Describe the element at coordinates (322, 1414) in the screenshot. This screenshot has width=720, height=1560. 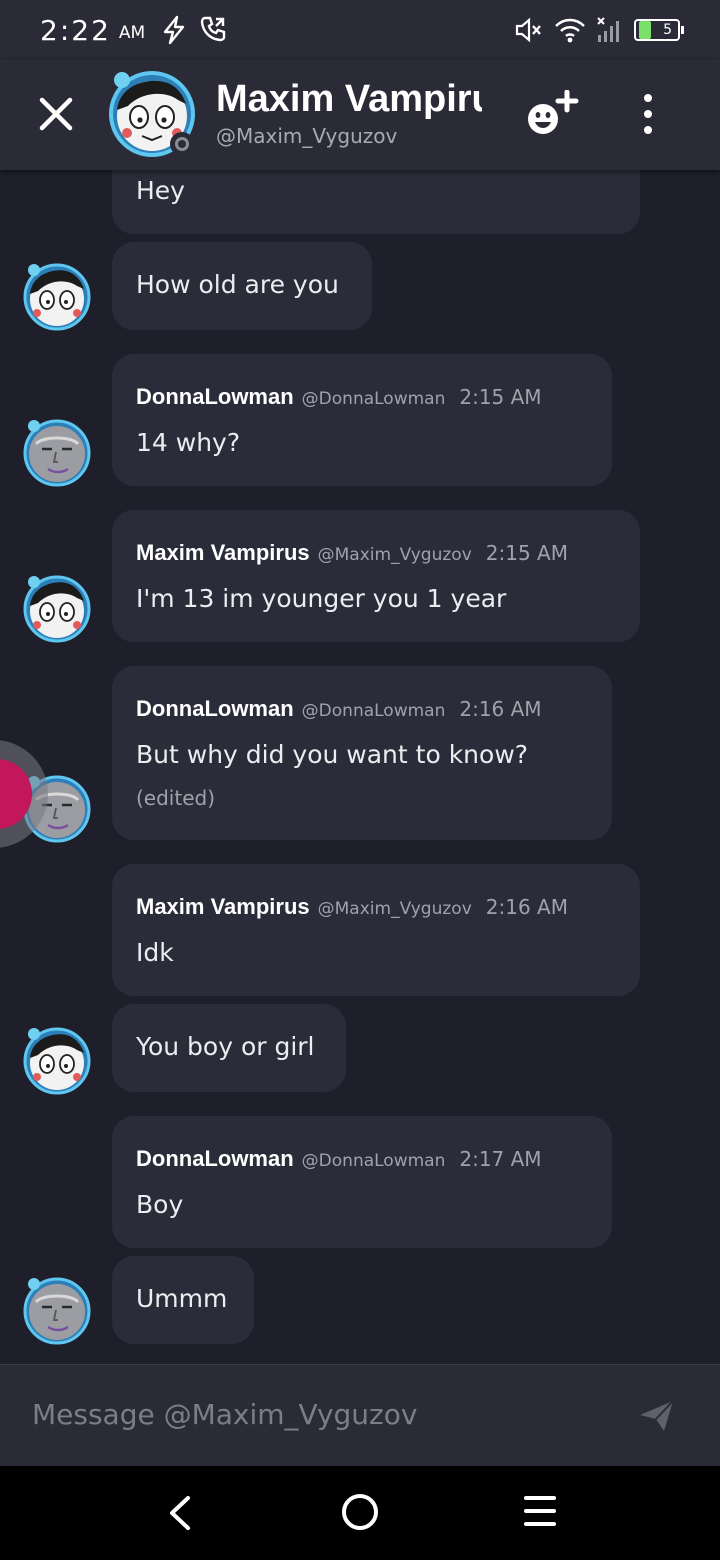
I see `message-input` at that location.